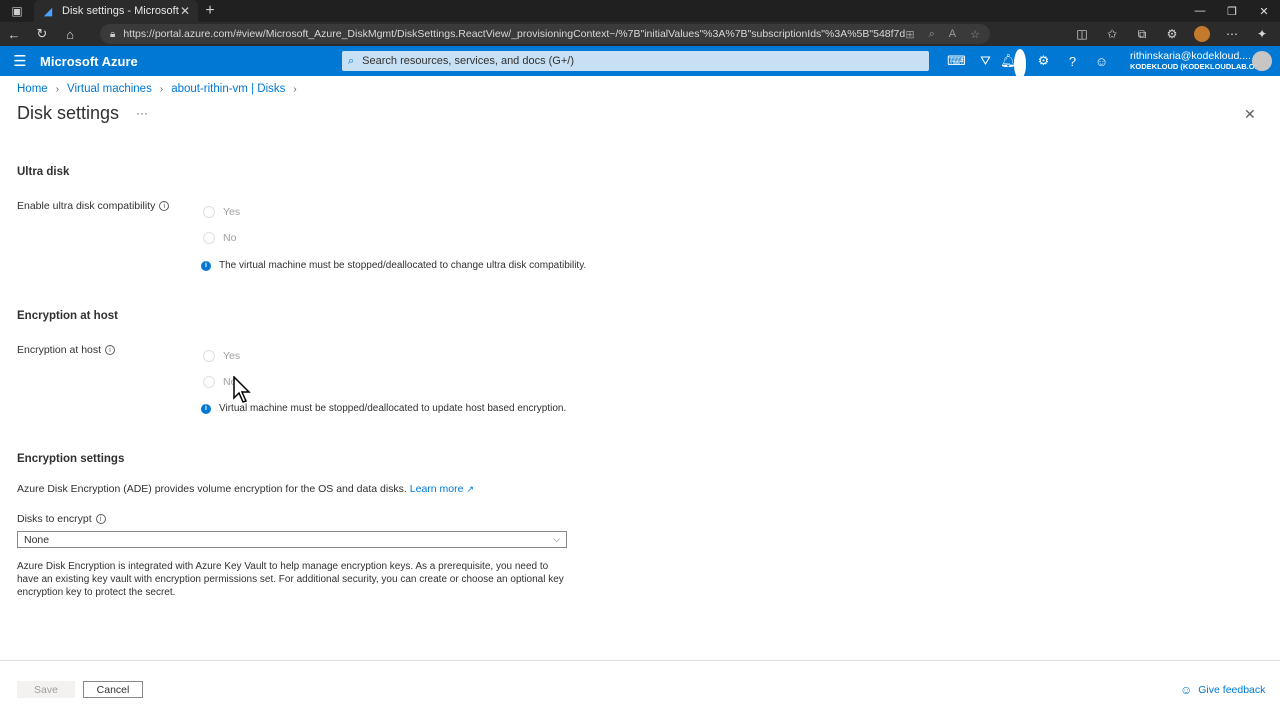 The image size is (1280, 720). I want to click on encryption-at-host-label: Encryption at host i, so click(66, 350).